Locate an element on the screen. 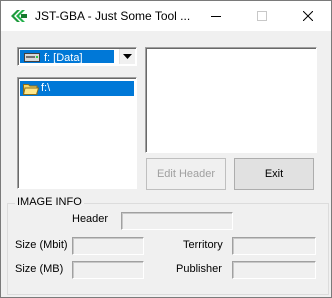  chevron-down-icon is located at coordinates (127, 56).